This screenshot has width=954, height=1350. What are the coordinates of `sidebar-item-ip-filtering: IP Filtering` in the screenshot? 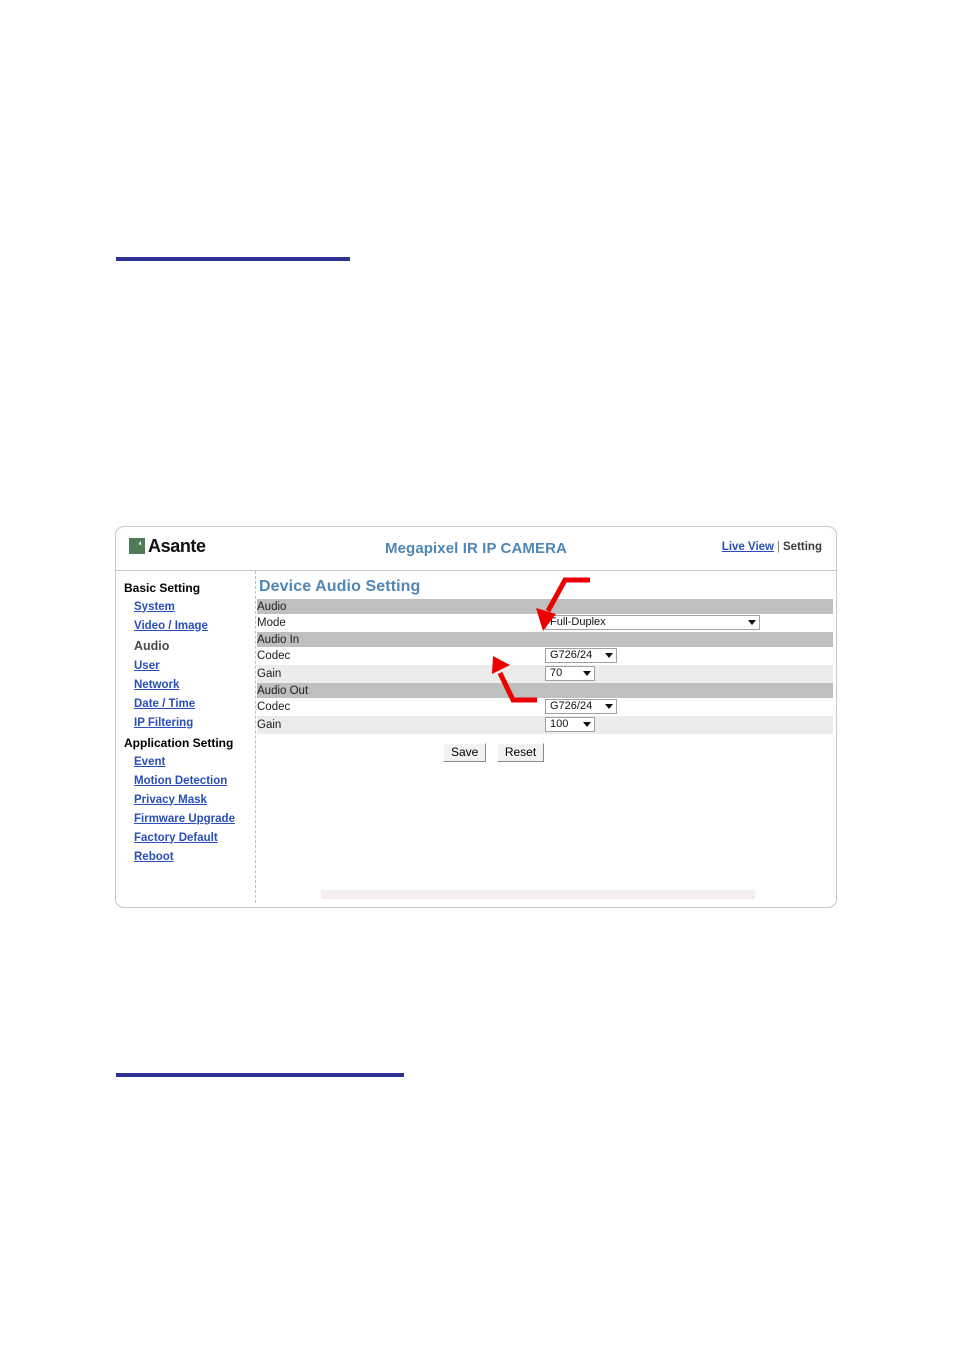 It's located at (185, 722).